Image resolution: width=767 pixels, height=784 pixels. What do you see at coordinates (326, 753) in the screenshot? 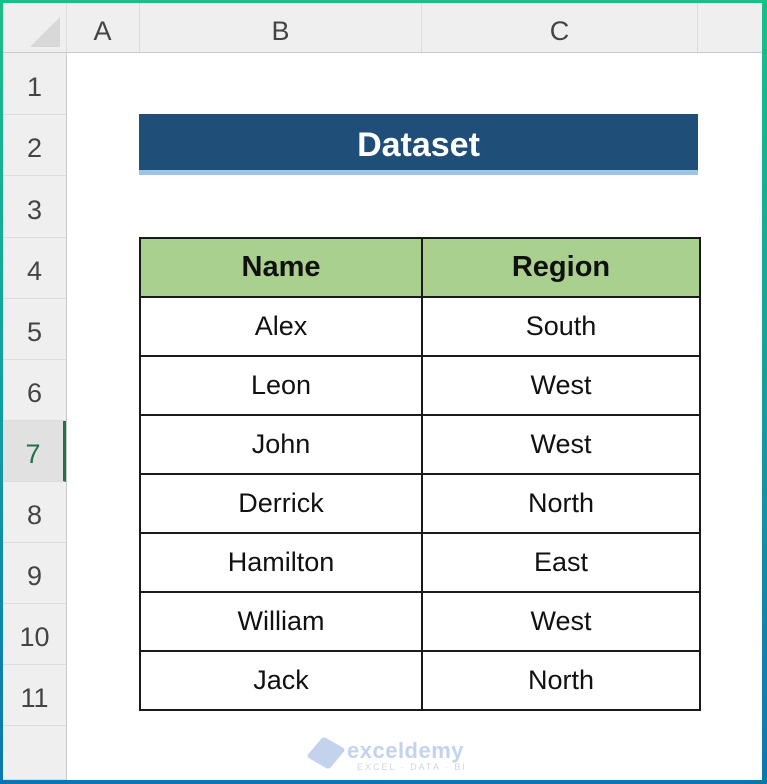
I see `exceldemy-logo-icon` at bounding box center [326, 753].